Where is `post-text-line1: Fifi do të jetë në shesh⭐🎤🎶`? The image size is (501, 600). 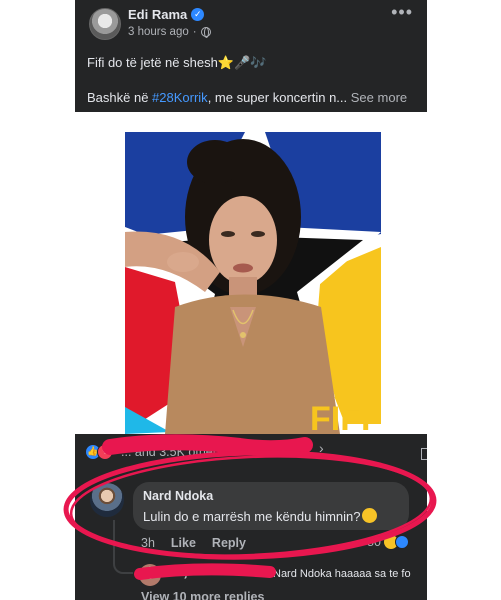
post-text-line1: Fifi do të jetë në shesh⭐🎤🎶 is located at coordinates (177, 62).